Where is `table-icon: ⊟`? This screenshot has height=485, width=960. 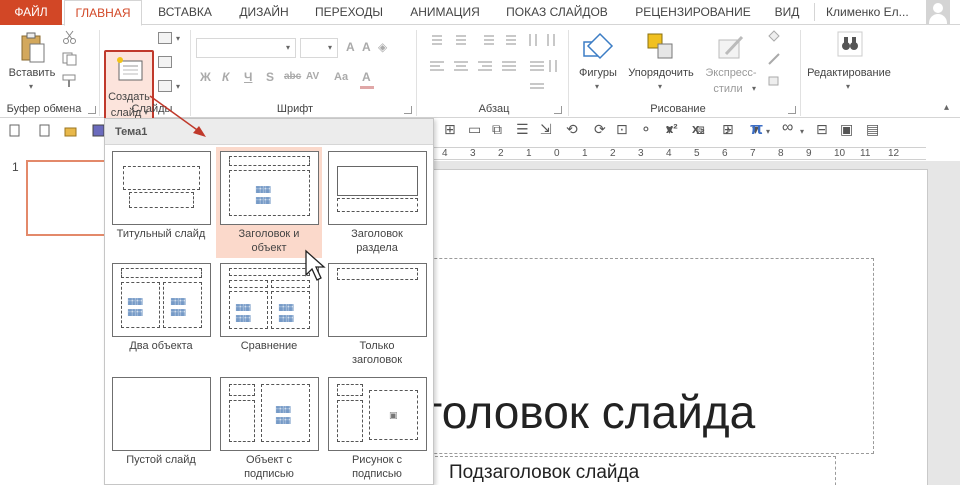
table-icon: ⊟ is located at coordinates (822, 129).